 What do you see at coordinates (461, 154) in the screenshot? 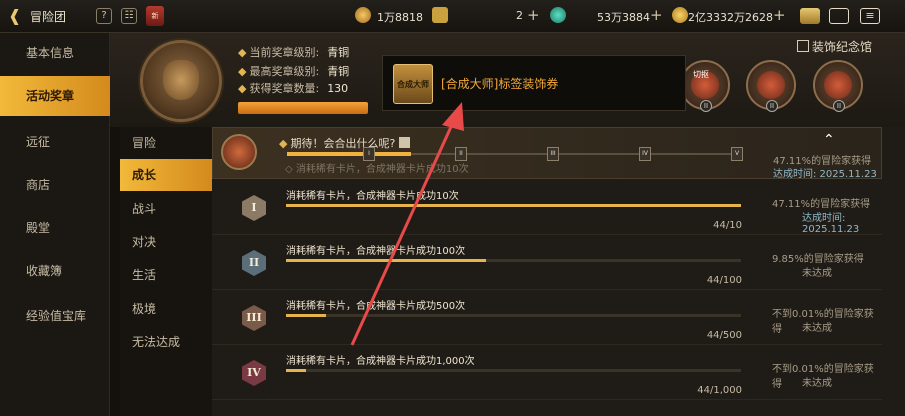
I see `stage-node-2: II` at bounding box center [461, 154].